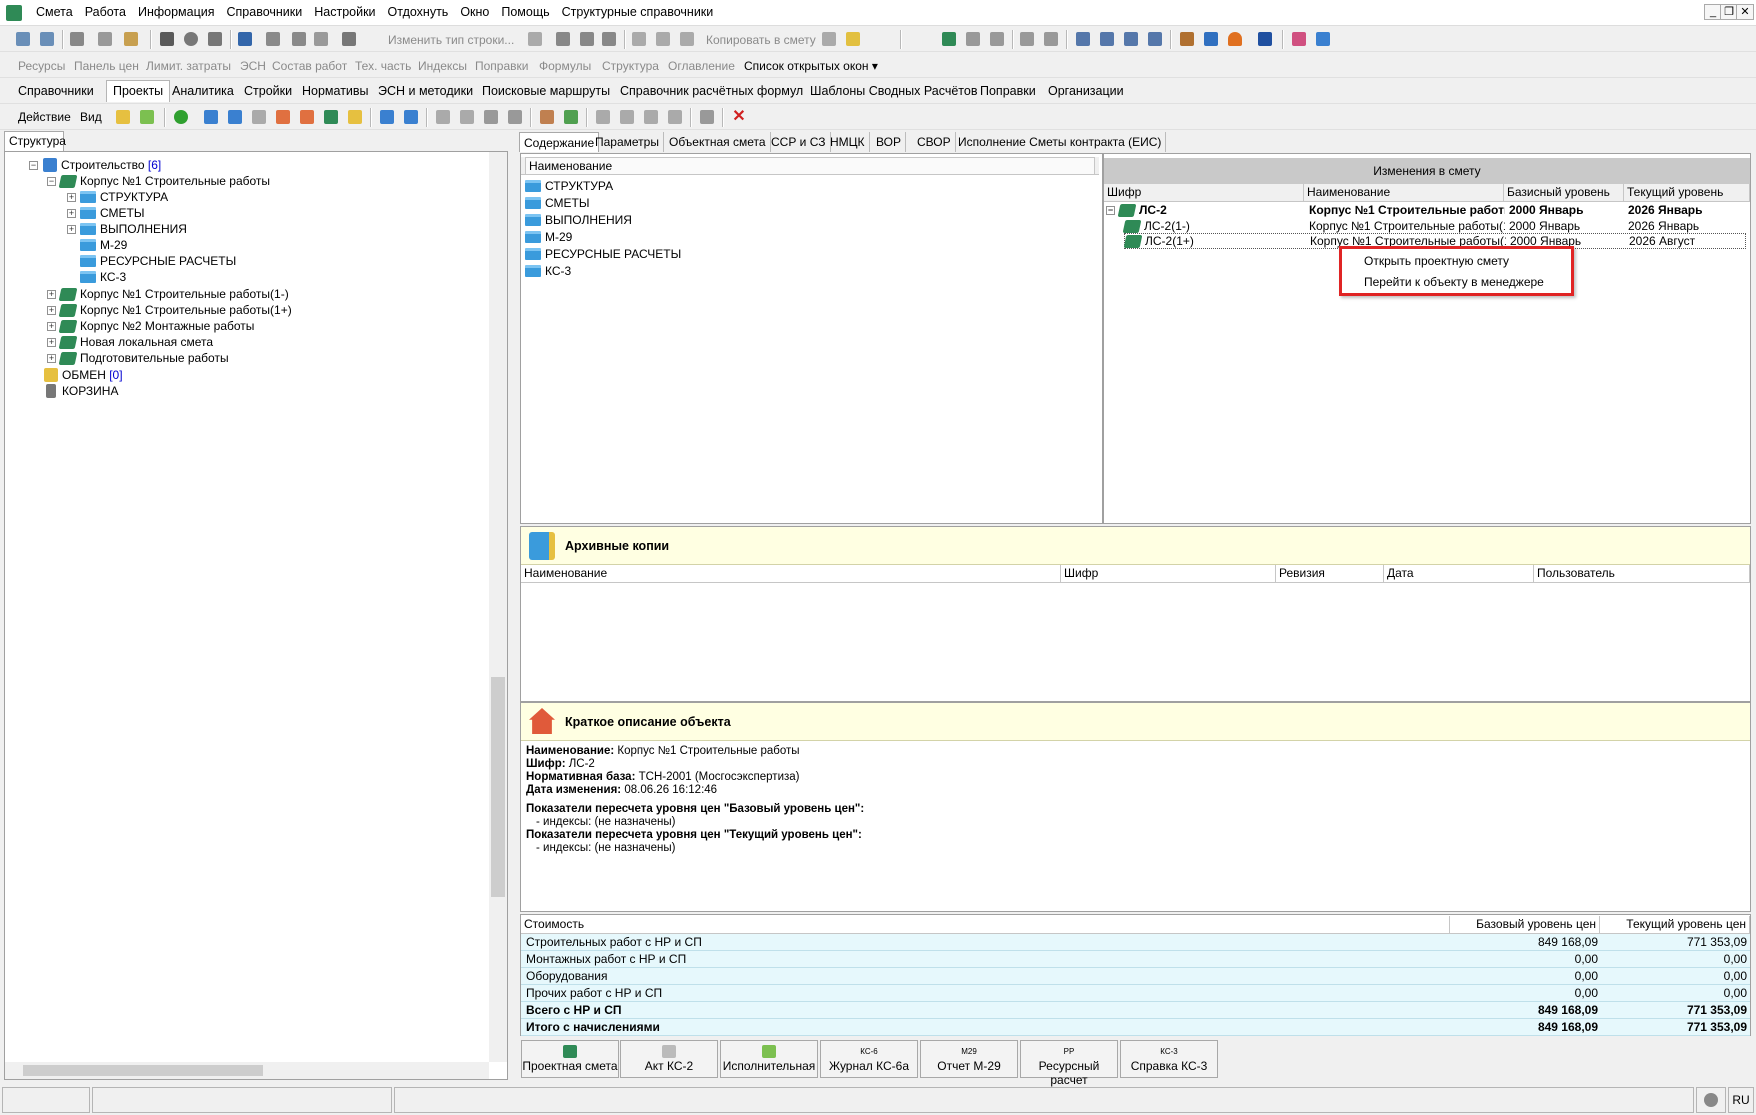  I want to click on copy-to-estimate-button: Копировать в смету, so click(761, 40).